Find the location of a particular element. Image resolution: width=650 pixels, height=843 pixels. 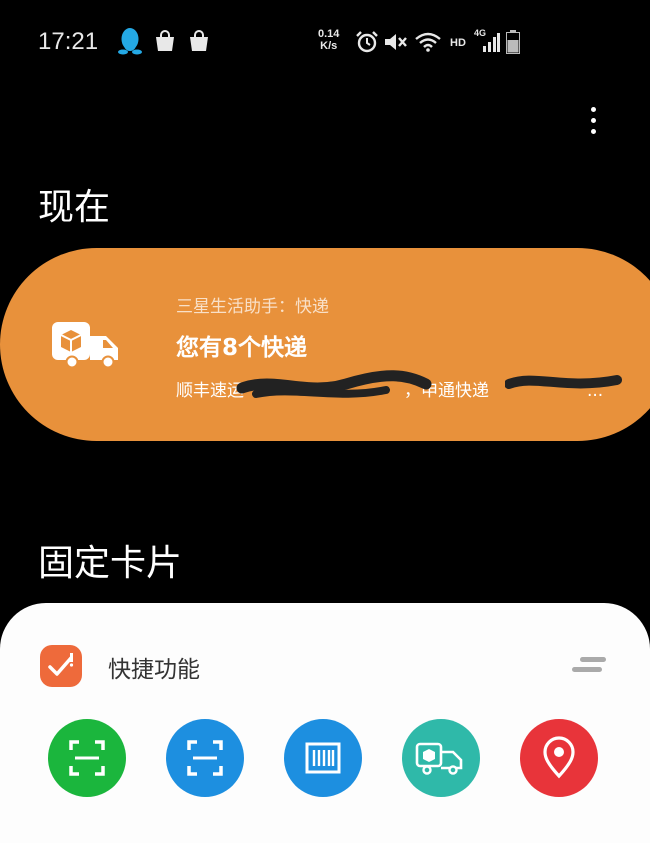

barcode-button is located at coordinates (323, 758).